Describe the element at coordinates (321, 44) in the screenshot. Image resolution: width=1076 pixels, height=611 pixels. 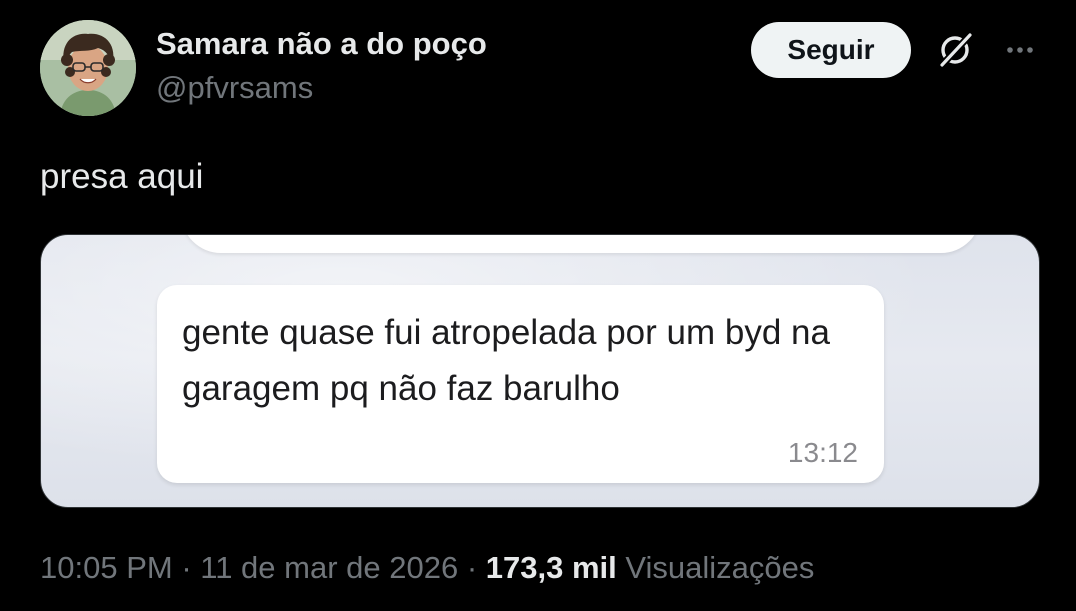
I see `author-display-name: Samara não a do poço` at that location.